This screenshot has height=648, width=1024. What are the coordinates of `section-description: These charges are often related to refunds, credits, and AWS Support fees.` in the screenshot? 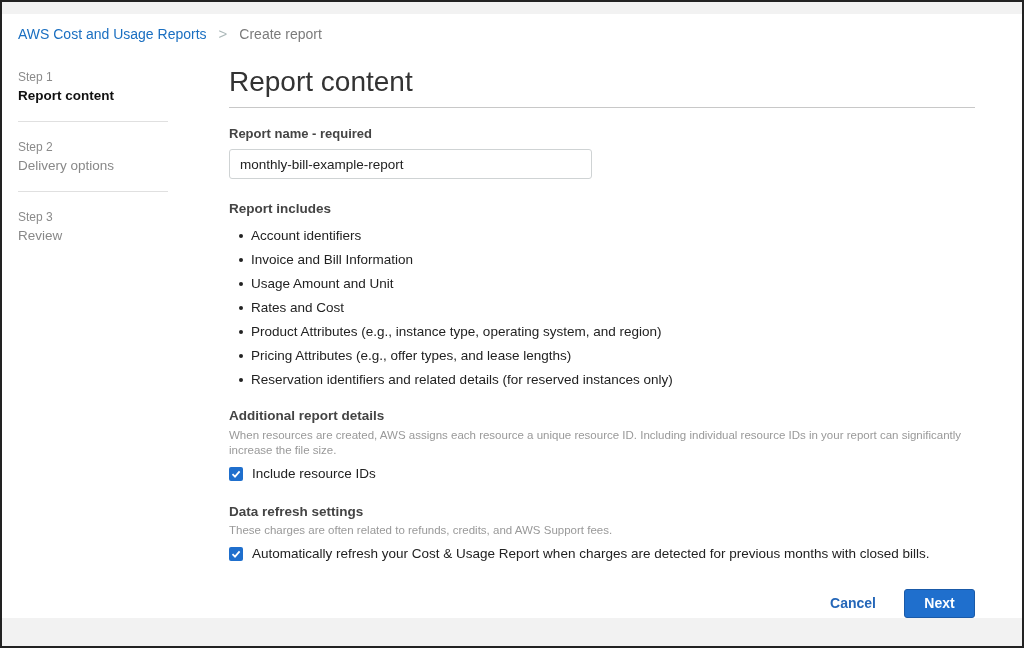 It's located at (421, 531).